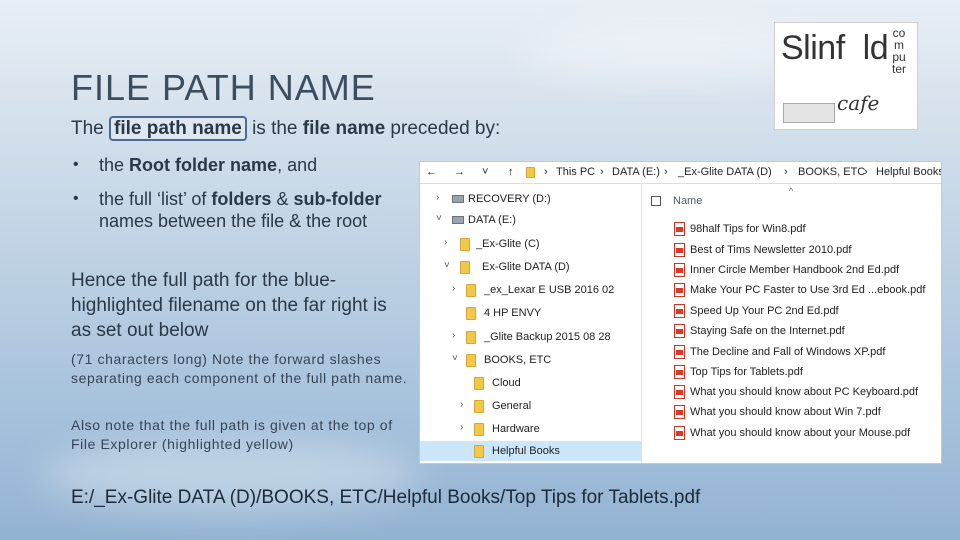 The height and width of the screenshot is (540, 960). What do you see at coordinates (636, 172) in the screenshot?
I see `breadcrumb-item: DATA (E:)` at bounding box center [636, 172].